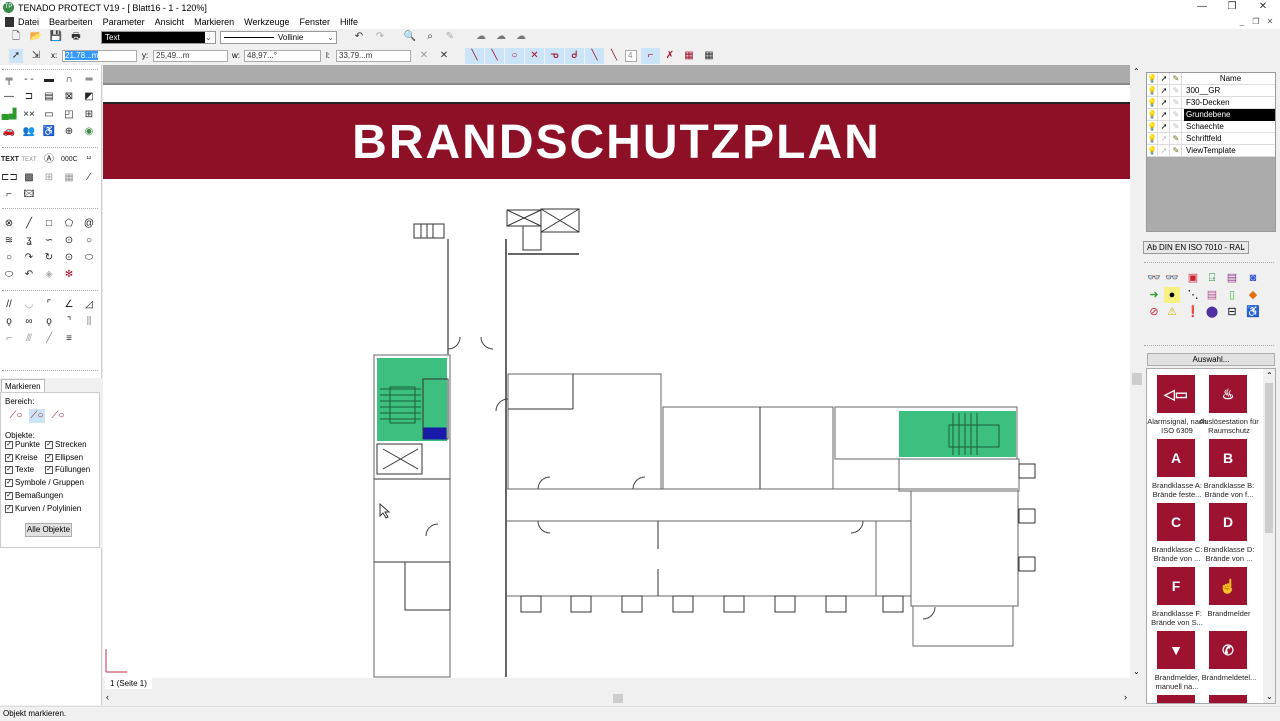 The width and height of the screenshot is (1280, 721). What do you see at coordinates (29, 115) in the screenshot?
I see `cross-icon: ××` at bounding box center [29, 115].